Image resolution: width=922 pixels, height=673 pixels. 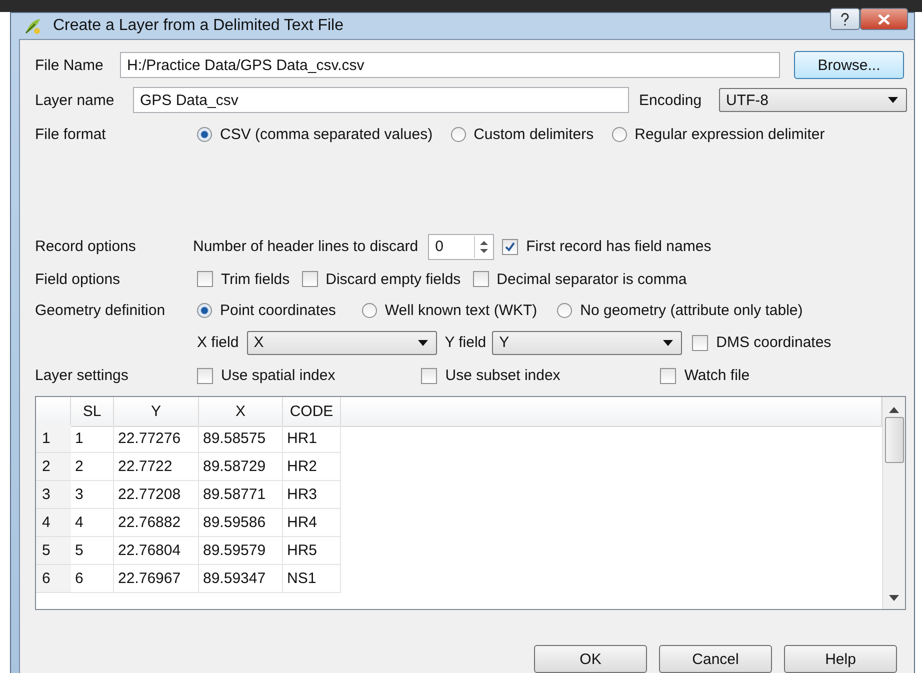 What do you see at coordinates (241, 495) in the screenshot?
I see `table-cell: 89.58771` at bounding box center [241, 495].